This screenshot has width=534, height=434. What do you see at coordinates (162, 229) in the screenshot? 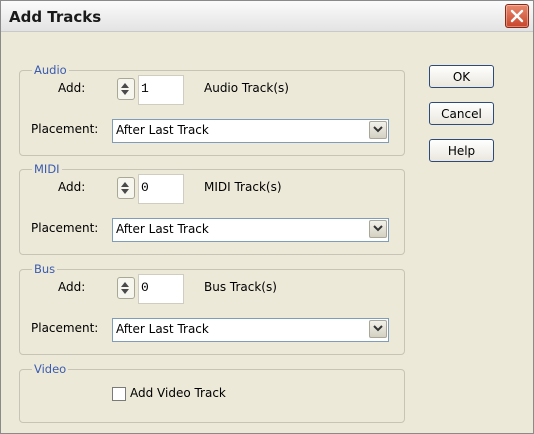
I see `midi-placement-value: After Last Track` at bounding box center [162, 229].